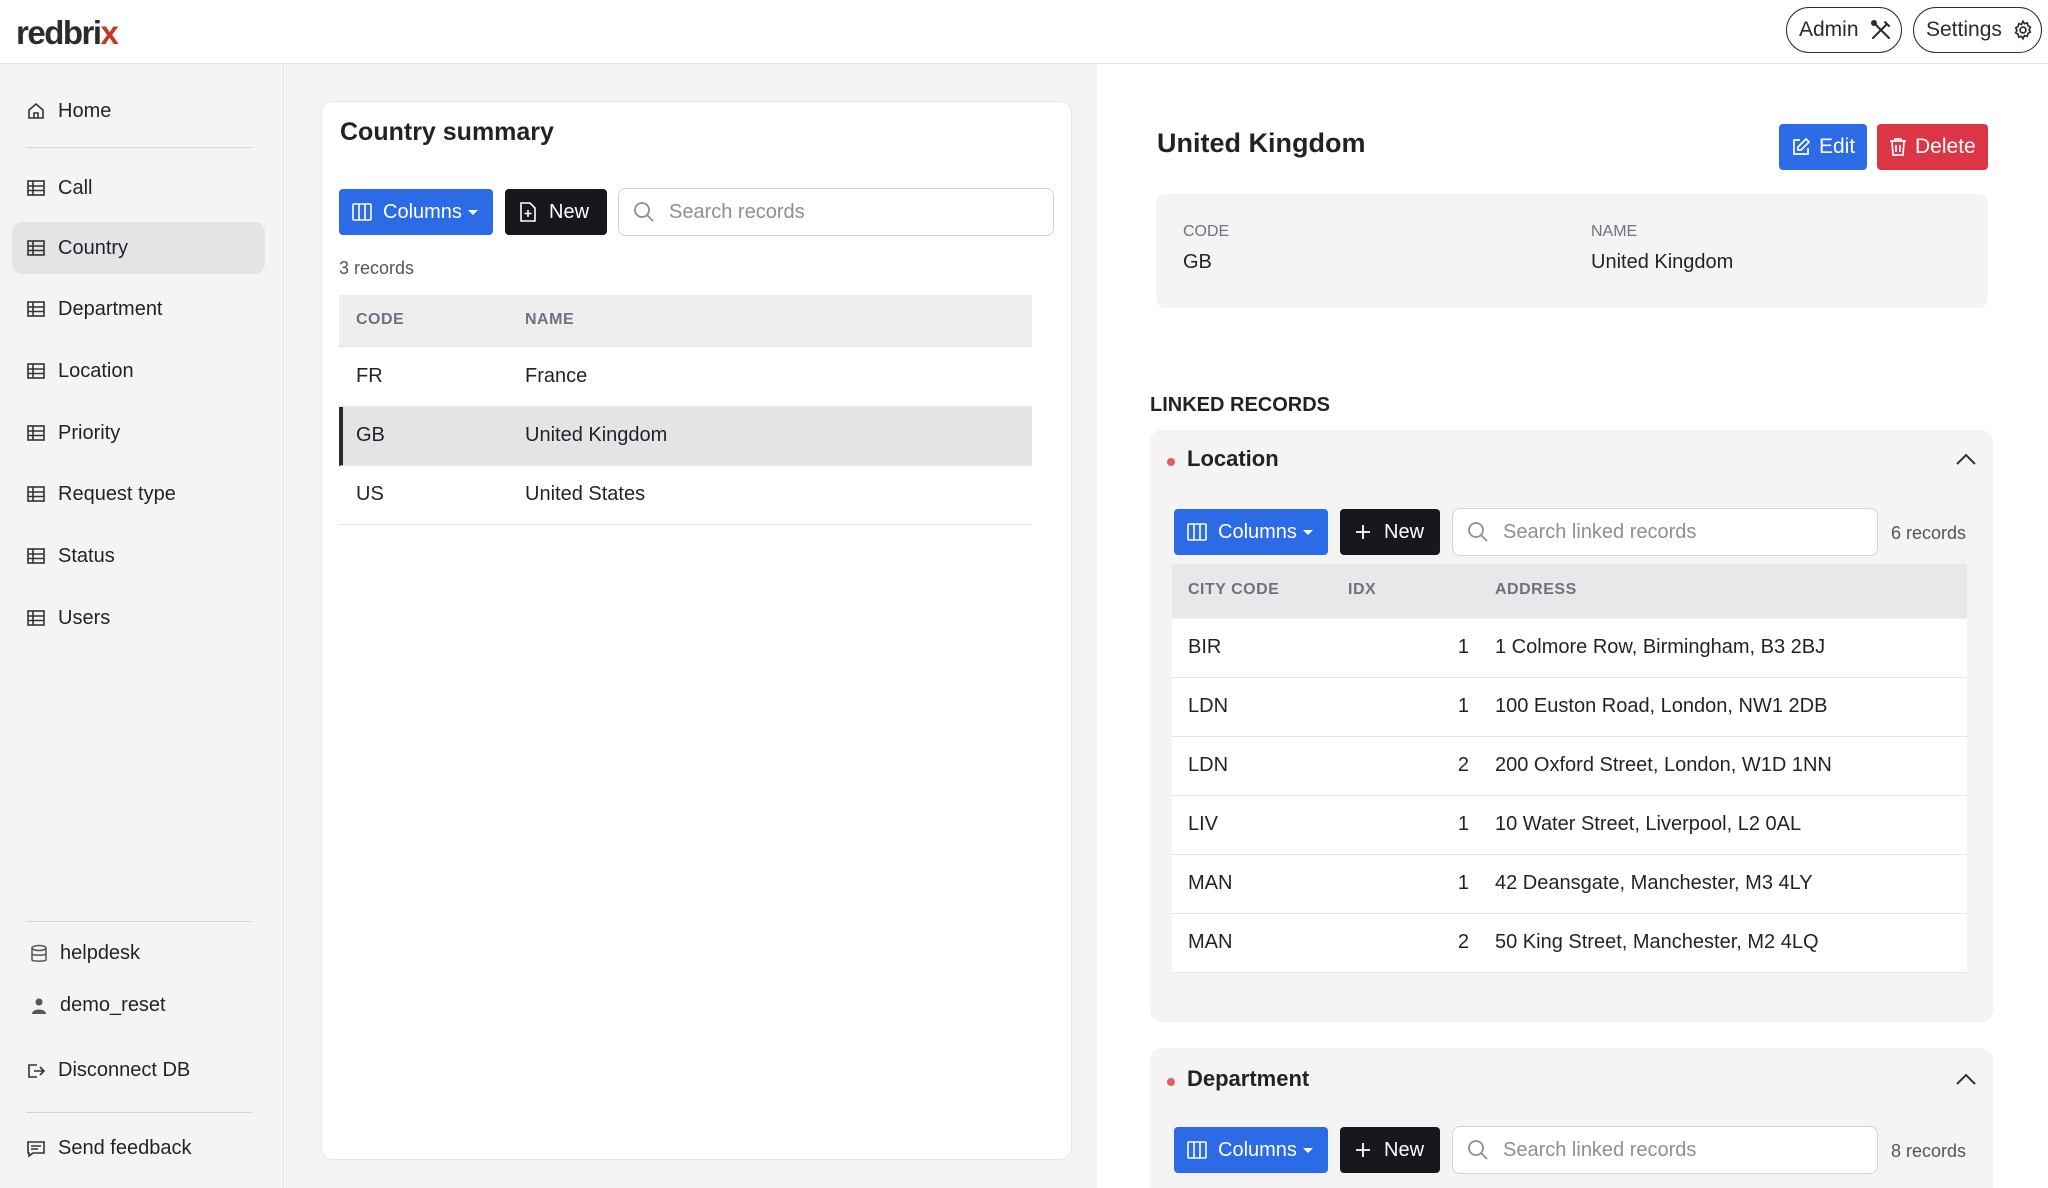 The width and height of the screenshot is (2048, 1188). I want to click on file-plus-icon, so click(528, 212).